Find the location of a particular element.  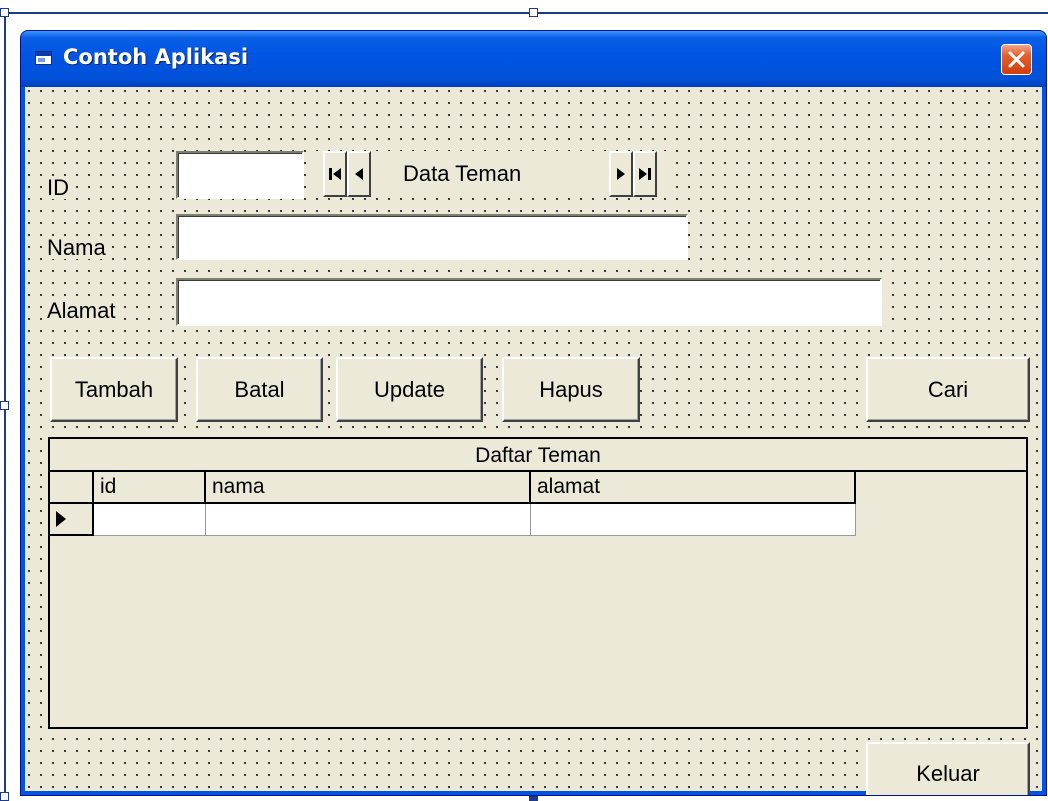

grid-row-header-corner is located at coordinates (72, 488).